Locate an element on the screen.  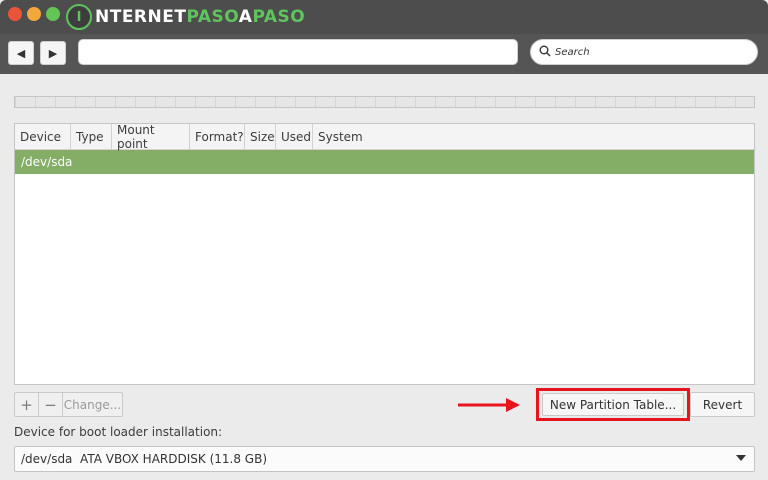
forward-arrow-icon: ▶ is located at coordinates (53, 53).